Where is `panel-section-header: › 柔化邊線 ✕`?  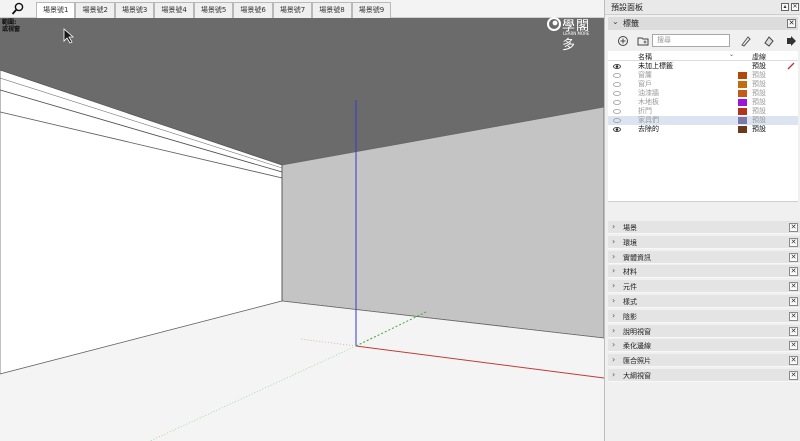 panel-section-header: › 柔化邊線 ✕ is located at coordinates (704, 346).